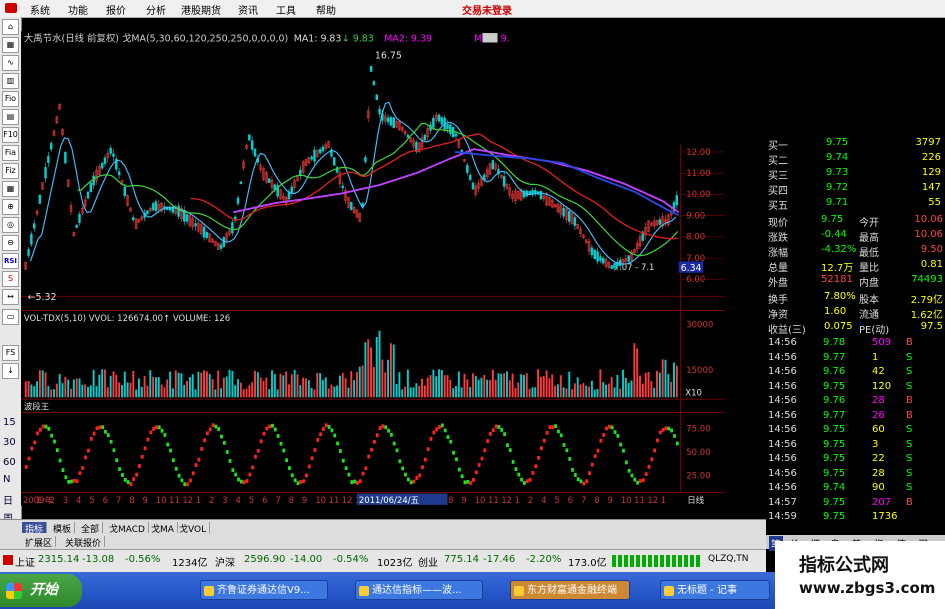 The width and height of the screenshot is (945, 609). Describe the element at coordinates (715, 590) in the screenshot. I see `task-notepad: 无标题 - 记事` at that location.